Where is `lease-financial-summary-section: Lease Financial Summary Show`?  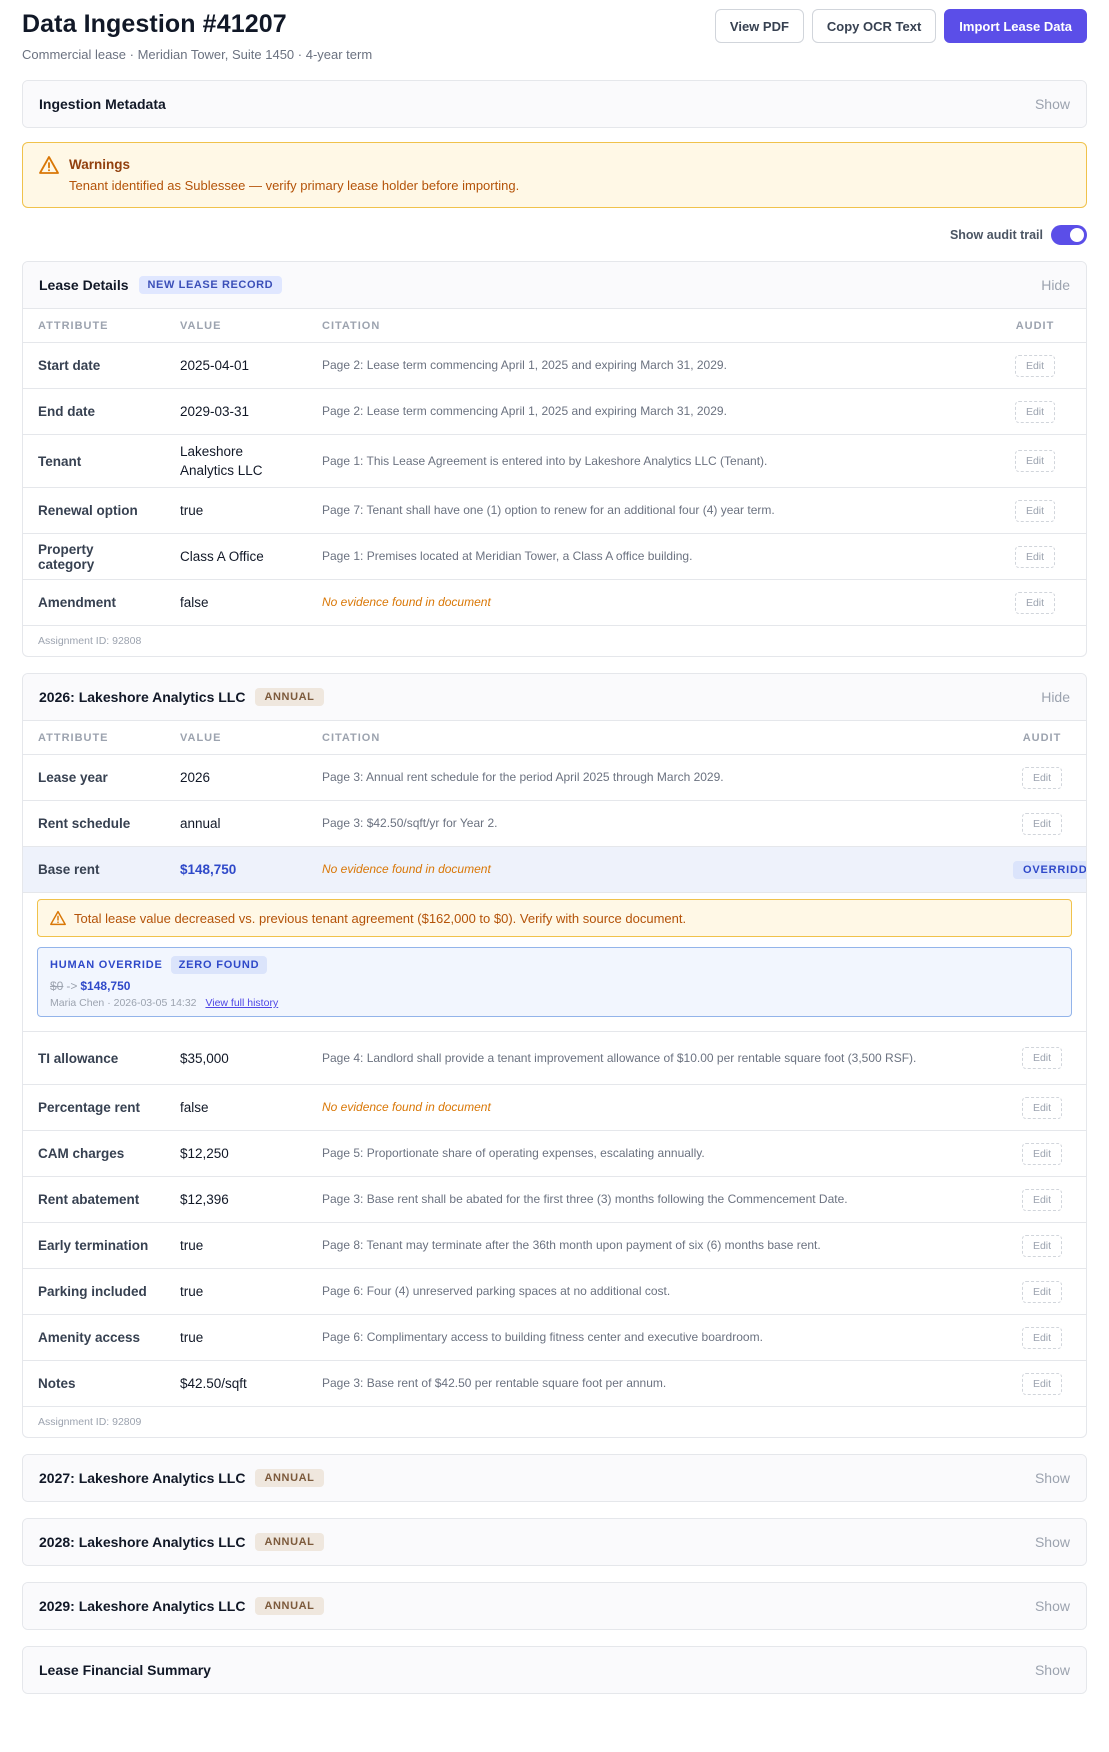 lease-financial-summary-section: Lease Financial Summary Show is located at coordinates (554, 1670).